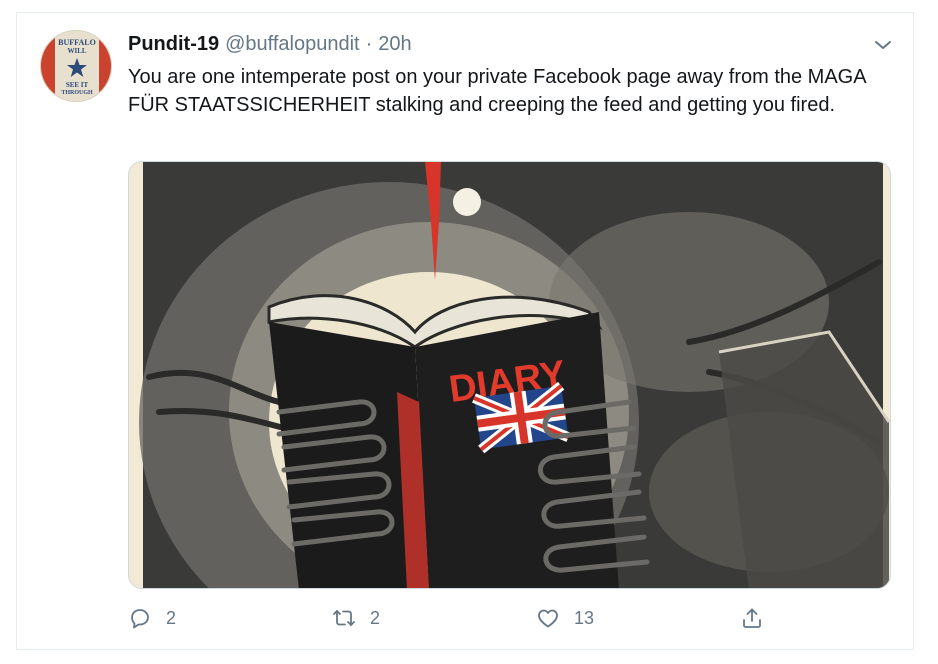  I want to click on tweet-header: Pundit-19 @buffalopundit · 20h, so click(270, 46).